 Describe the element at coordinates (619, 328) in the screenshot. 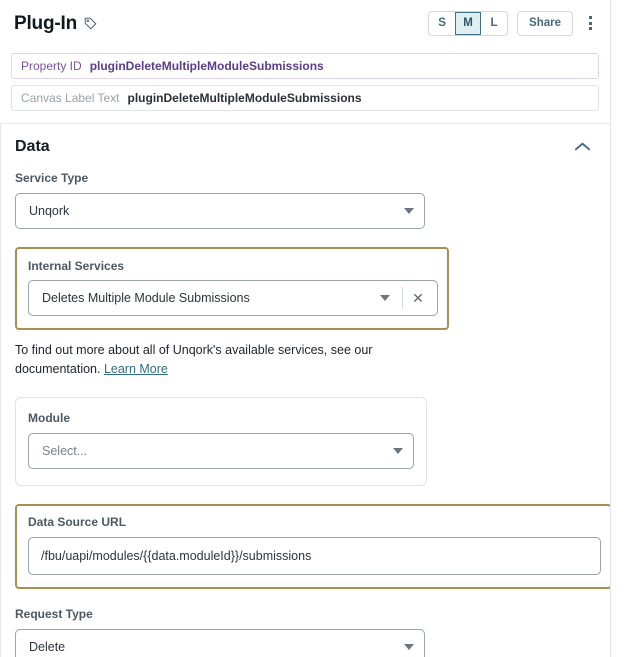

I see `right-rail` at that location.